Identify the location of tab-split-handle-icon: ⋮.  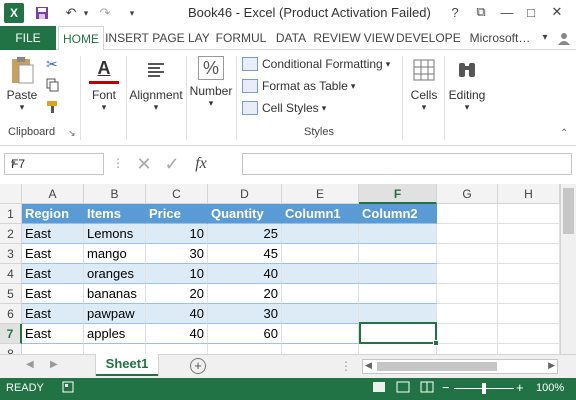
(346, 366).